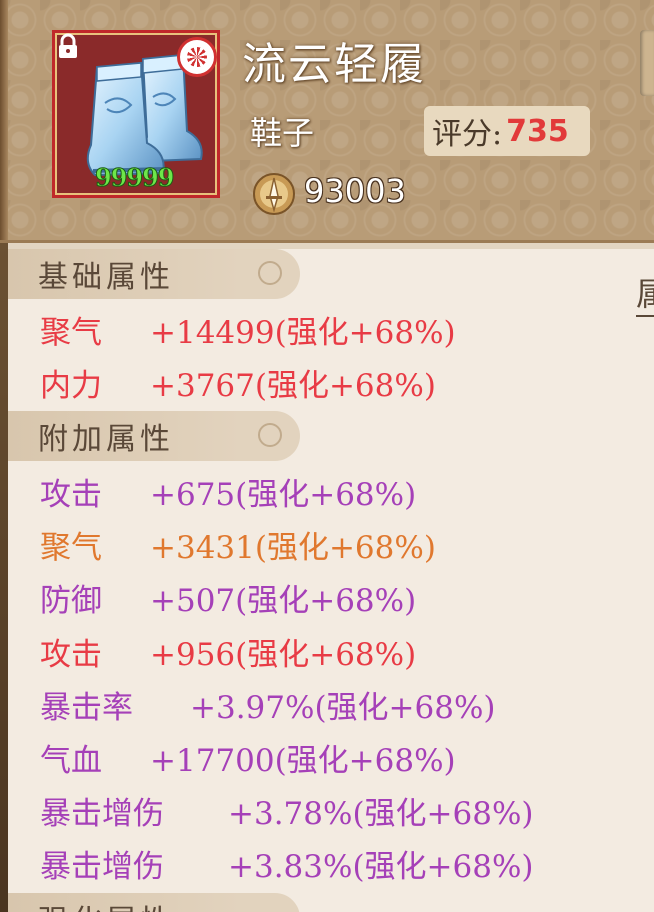  What do you see at coordinates (4, 120) in the screenshot?
I see `header-left-border` at bounding box center [4, 120].